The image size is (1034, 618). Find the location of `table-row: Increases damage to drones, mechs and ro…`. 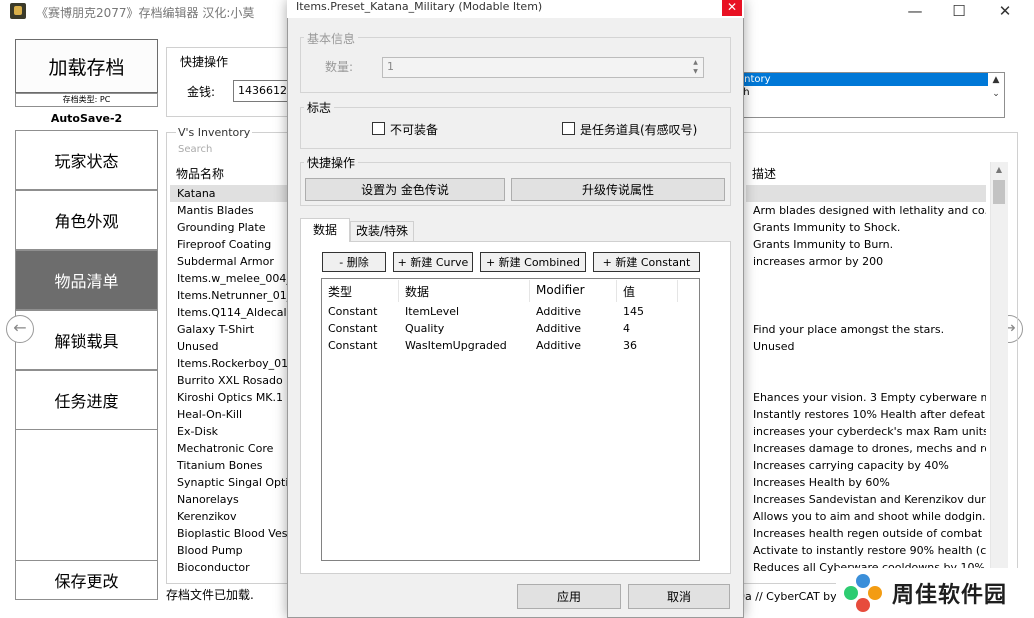

table-row: Increases damage to drones, mechs and ro… is located at coordinates (866, 448).